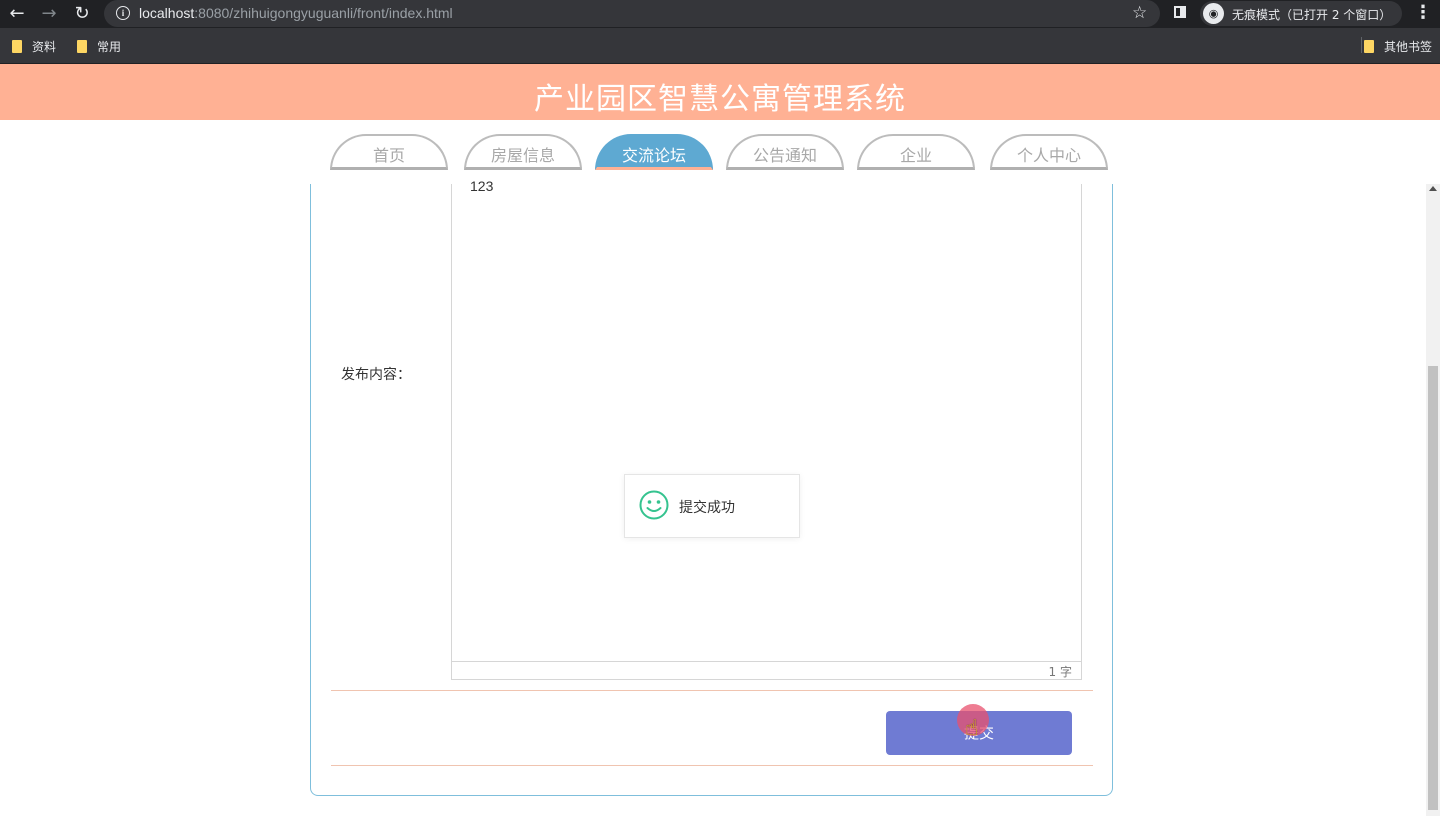 The height and width of the screenshot is (816, 1440). I want to click on word-count: 1 字, so click(1060, 672).